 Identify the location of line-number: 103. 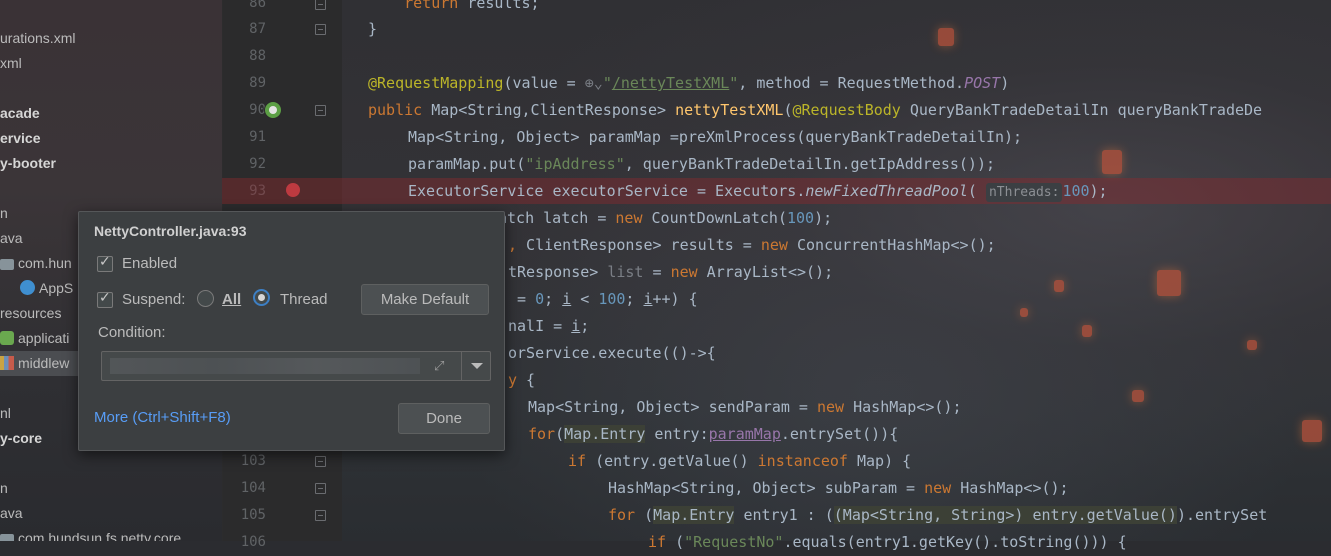
(253, 461).